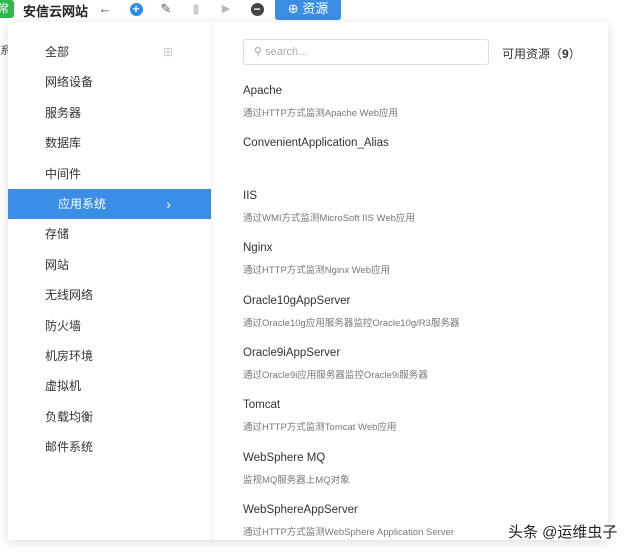 The image size is (640, 556). I want to click on resource-description: 通过HTTP方式监测Tomcat Web应用, so click(320, 428).